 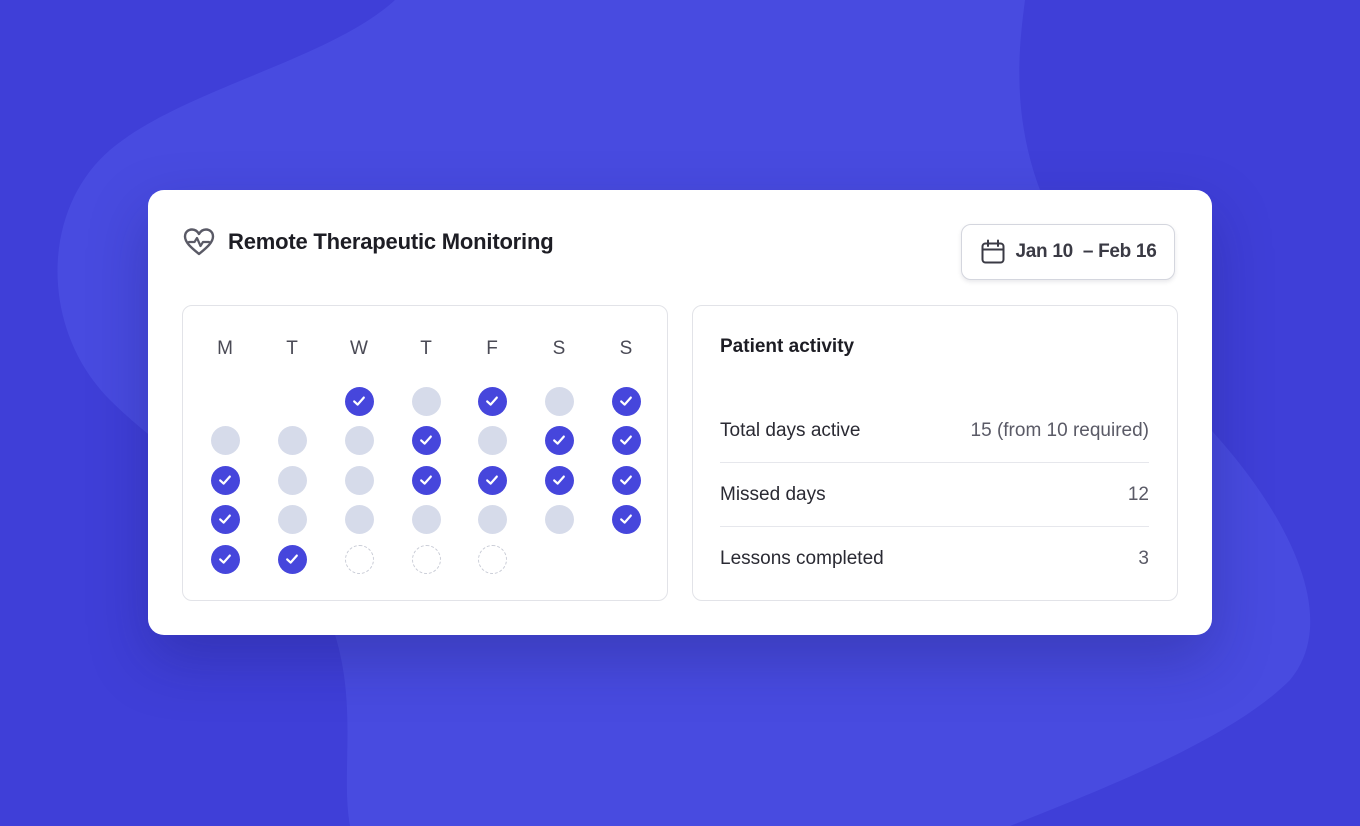 I want to click on activity-row-total-days: Total days active 15 (from 10 required), so click(x=934, y=431).